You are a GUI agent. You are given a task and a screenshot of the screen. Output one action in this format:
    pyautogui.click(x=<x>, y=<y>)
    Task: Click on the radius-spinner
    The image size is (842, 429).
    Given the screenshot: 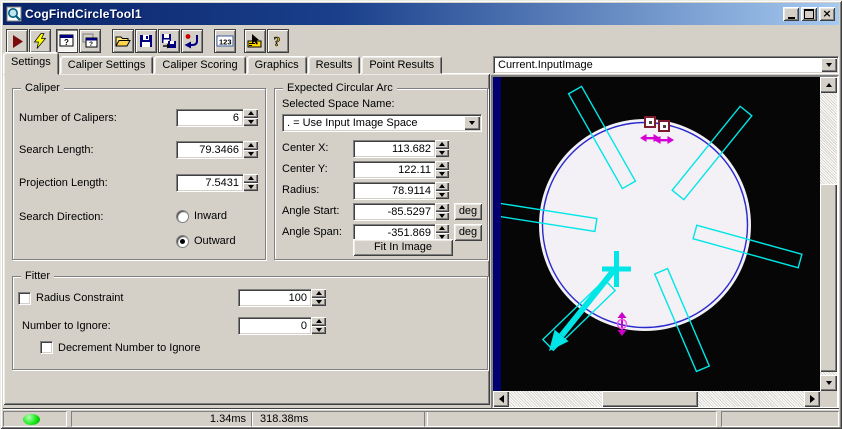 What is the action you would take?
    pyautogui.click(x=442, y=190)
    